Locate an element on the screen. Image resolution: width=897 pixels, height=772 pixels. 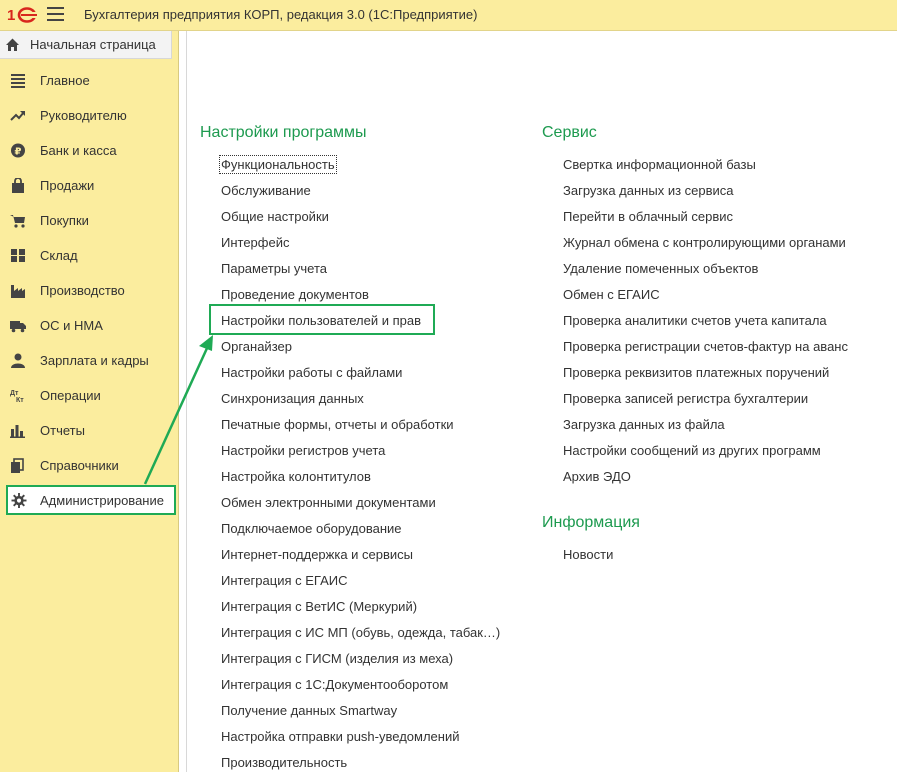
link-label: Загрузка данных из файла is located at coordinates (644, 424).